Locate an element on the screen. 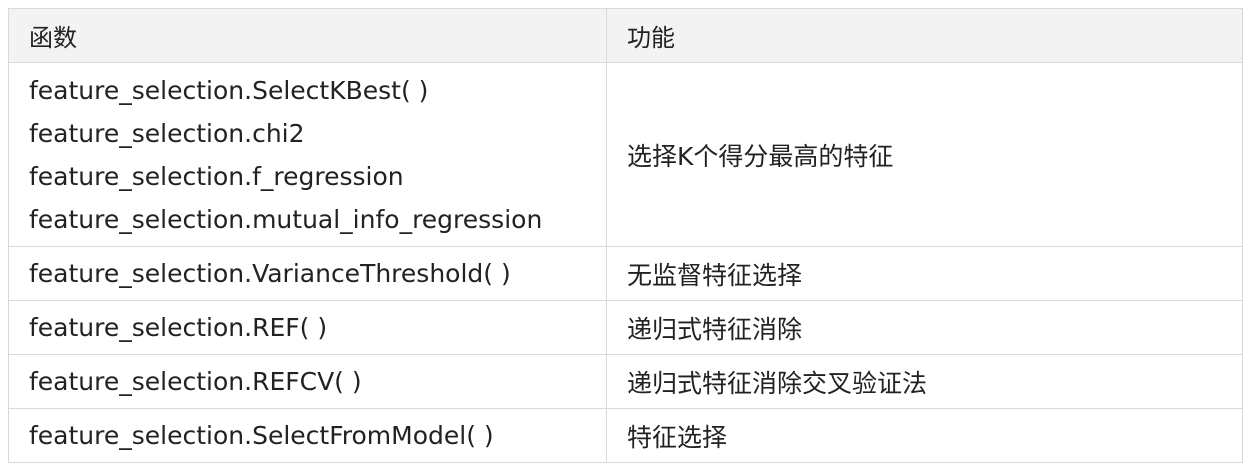  function-name: feature_selection.REFCV( ) is located at coordinates (195, 381).